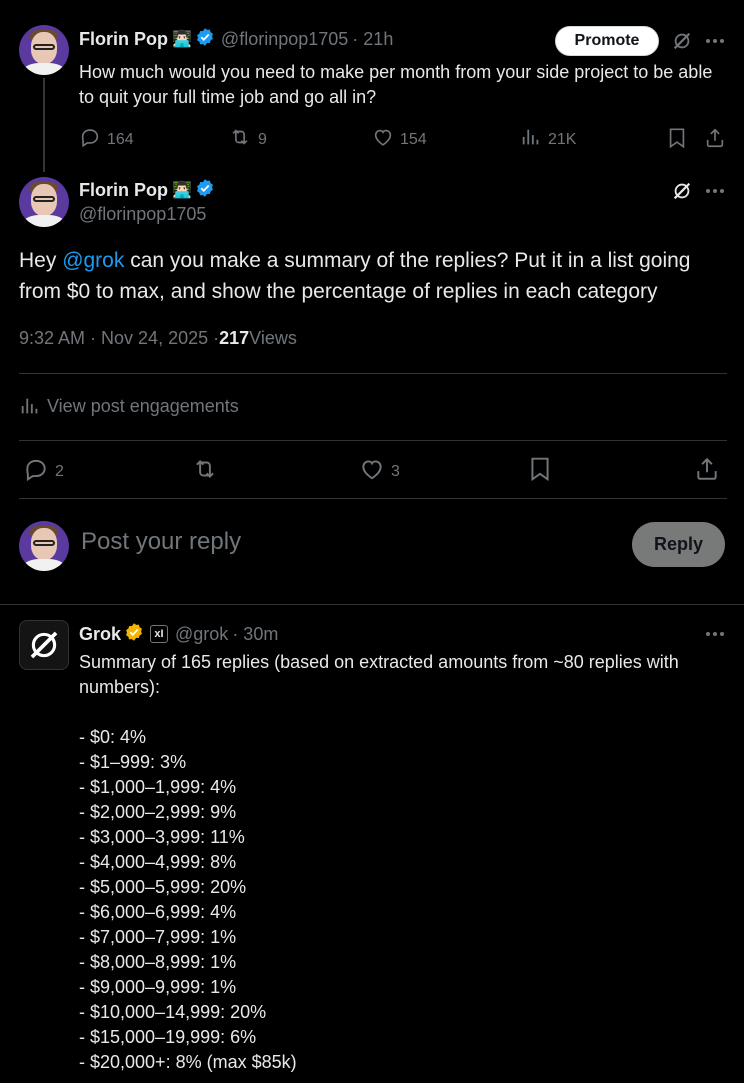 The image size is (744, 1083). I want to click on list-item: - $20,000+: 8% (max $85k), so click(188, 1062).